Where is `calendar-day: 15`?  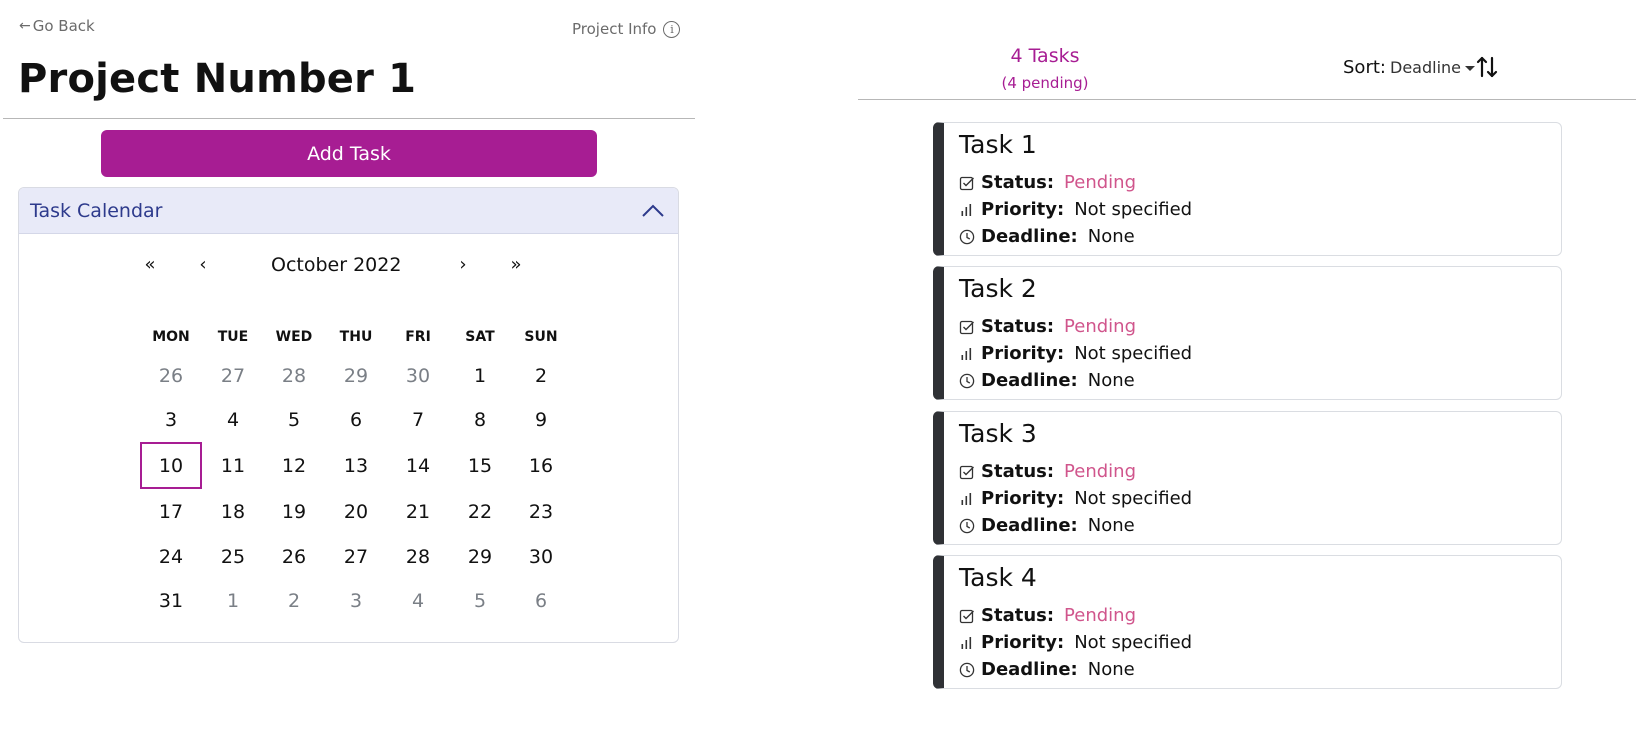 calendar-day: 15 is located at coordinates (480, 465).